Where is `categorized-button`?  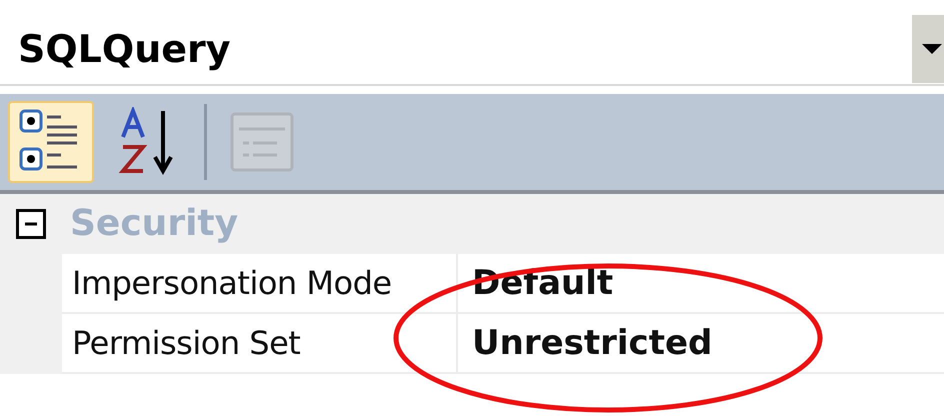
categorized-button is located at coordinates (51, 142).